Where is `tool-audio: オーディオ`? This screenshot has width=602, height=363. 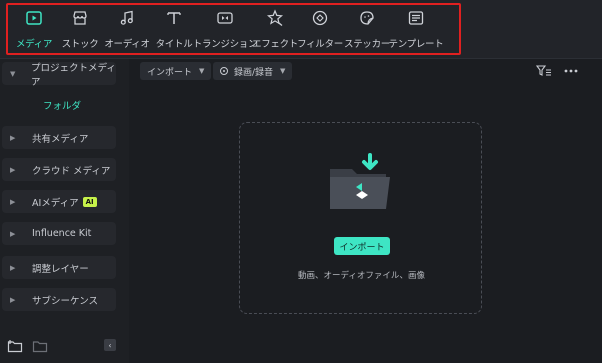
tool-audio: オーディオ is located at coordinates (127, 30).